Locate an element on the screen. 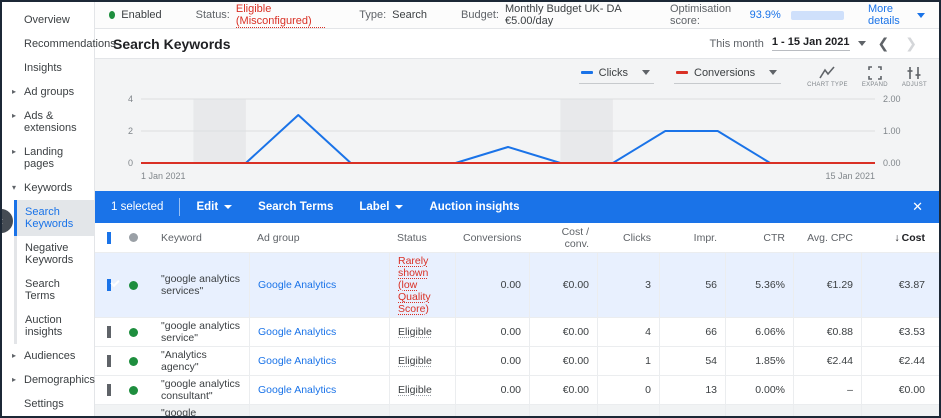  toolbar-action-search-terms: Search Terms is located at coordinates (295, 207).